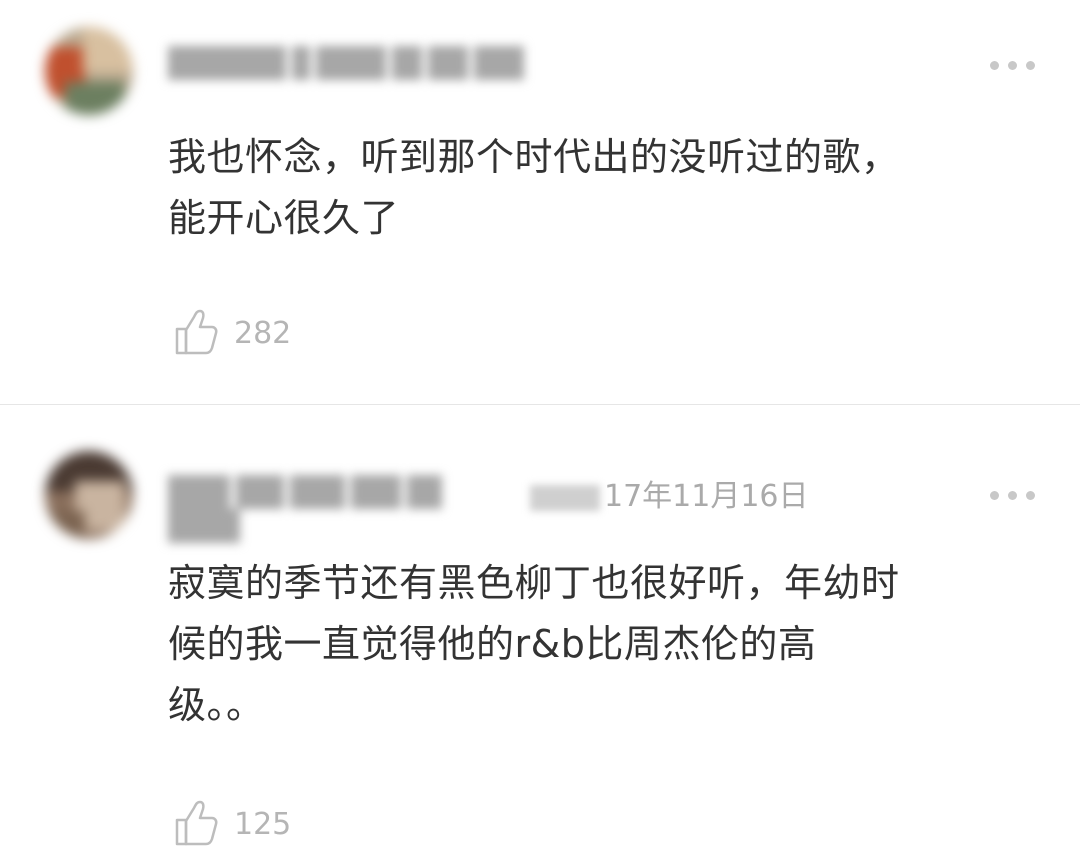 Image resolution: width=1080 pixels, height=860 pixels. I want to click on comment-timestamp: 17年11月16日, so click(669, 493).